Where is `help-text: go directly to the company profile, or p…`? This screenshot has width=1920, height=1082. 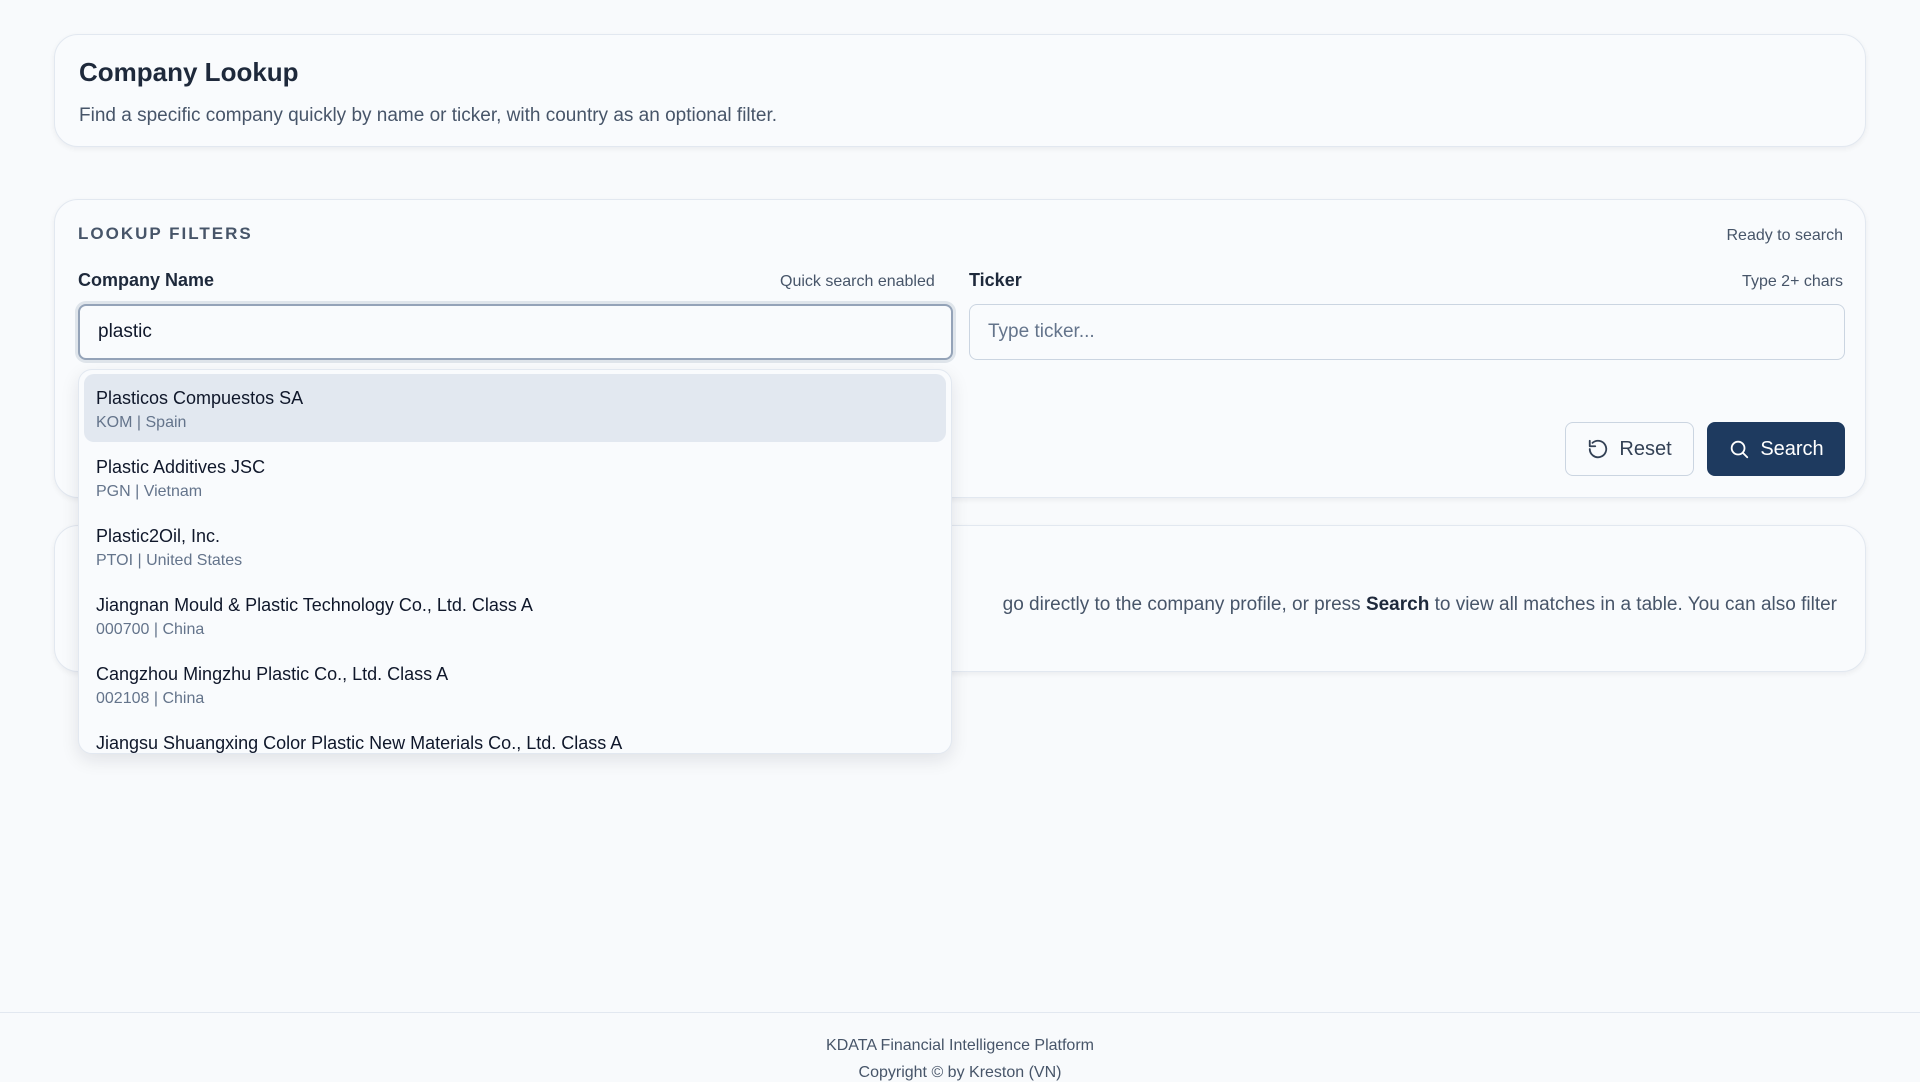
help-text: go directly to the company profile, or p… is located at coordinates (1419, 604).